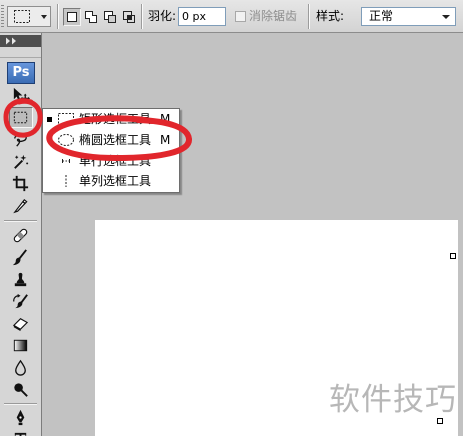 The image size is (463, 436). Describe the element at coordinates (393, 400) in the screenshot. I see `watermark: 软件技巧` at that location.